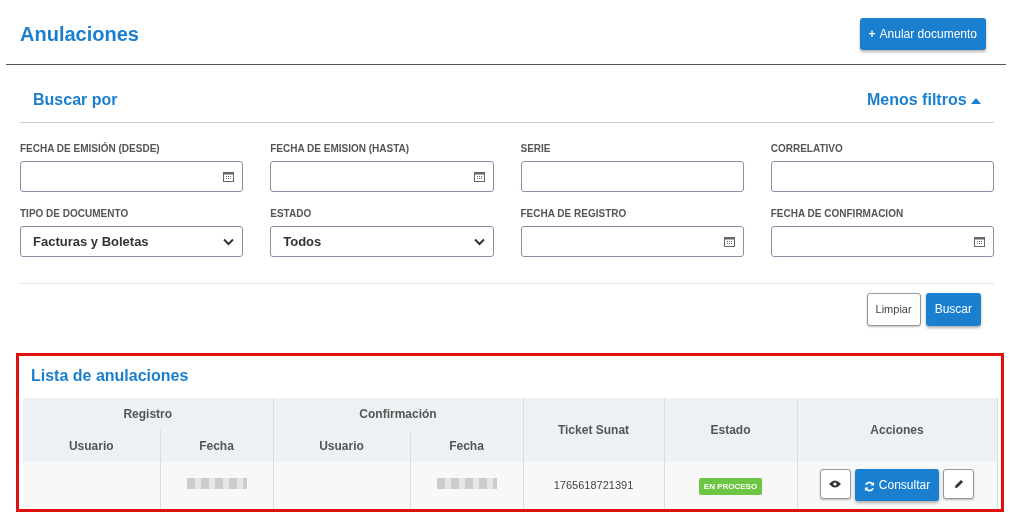 The width and height of the screenshot is (1014, 521). Describe the element at coordinates (593, 429) in the screenshot. I see `column-header: Ticket Sunat` at that location.